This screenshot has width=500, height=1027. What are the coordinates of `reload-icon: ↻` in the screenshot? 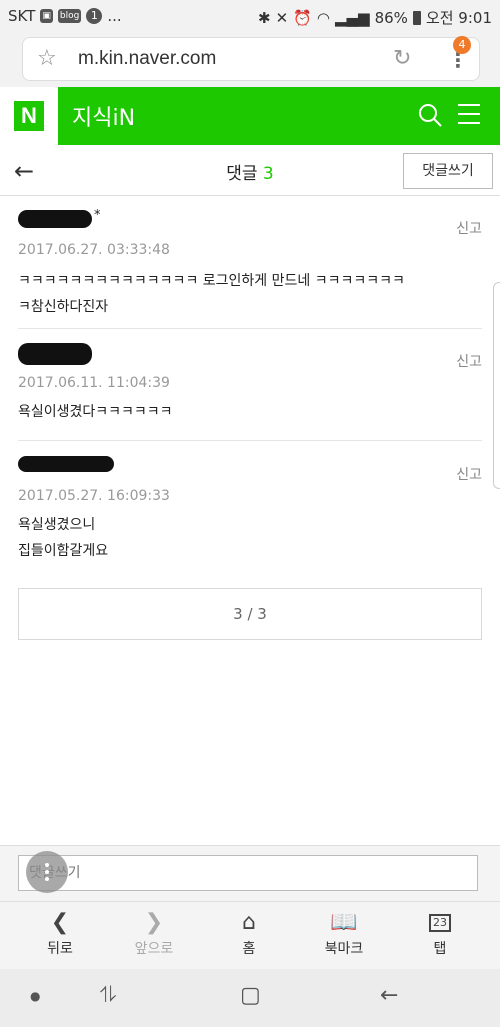 It's located at (402, 58).